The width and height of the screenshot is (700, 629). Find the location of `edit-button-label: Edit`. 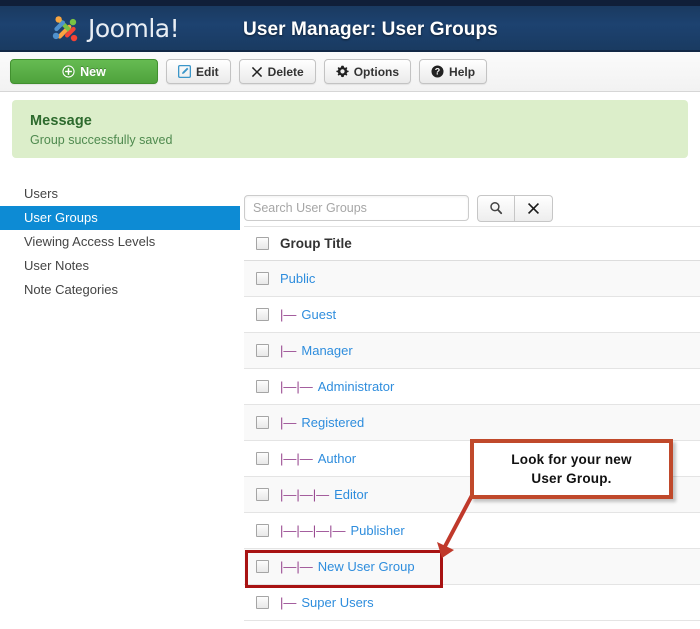

edit-button-label: Edit is located at coordinates (207, 71).